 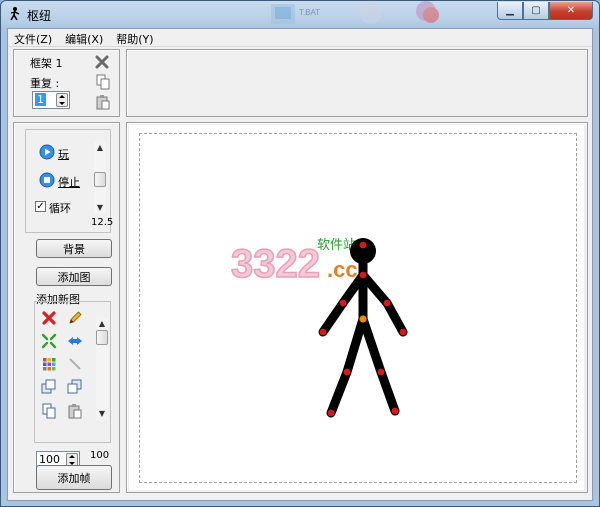 I want to click on paste-frame-icon, so click(x=103, y=102).